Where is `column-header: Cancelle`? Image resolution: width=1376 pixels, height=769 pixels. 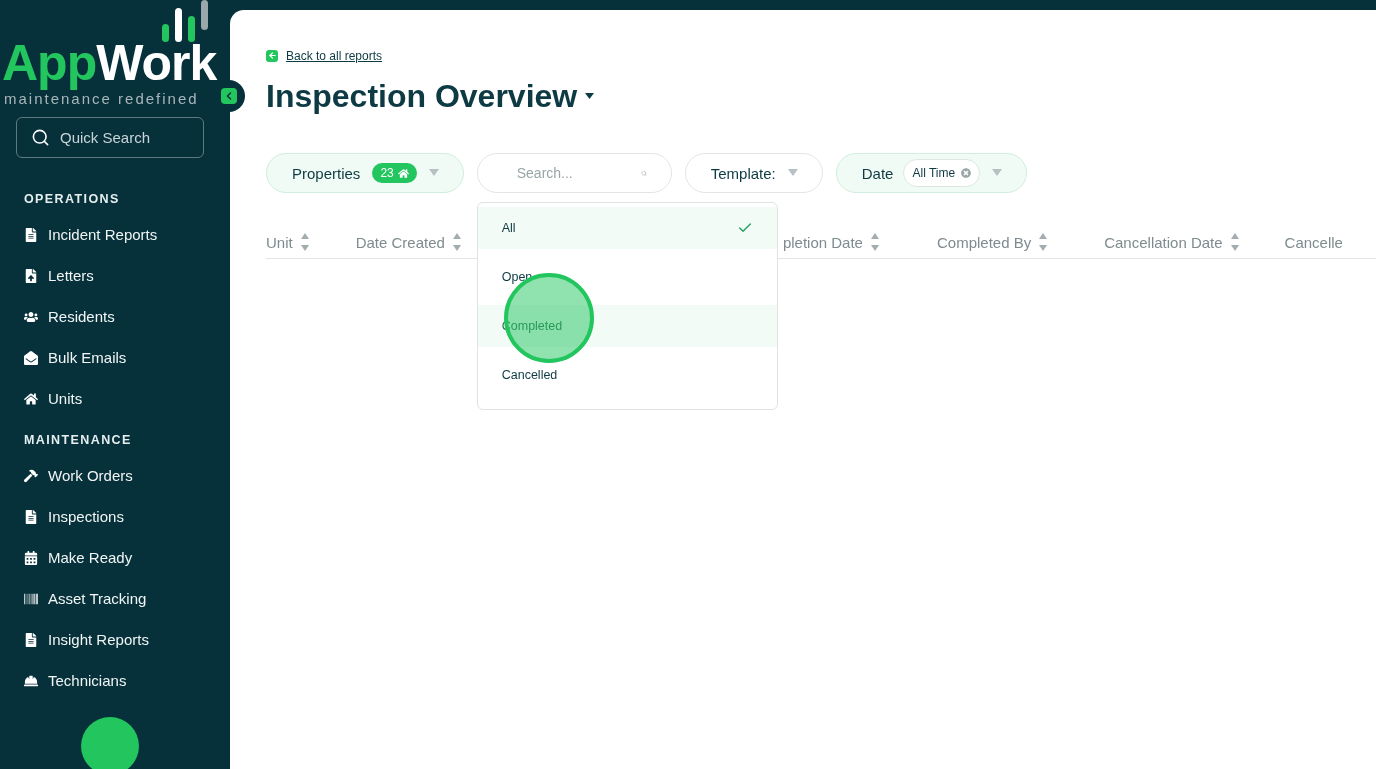
column-header: Cancelle is located at coordinates (1313, 242).